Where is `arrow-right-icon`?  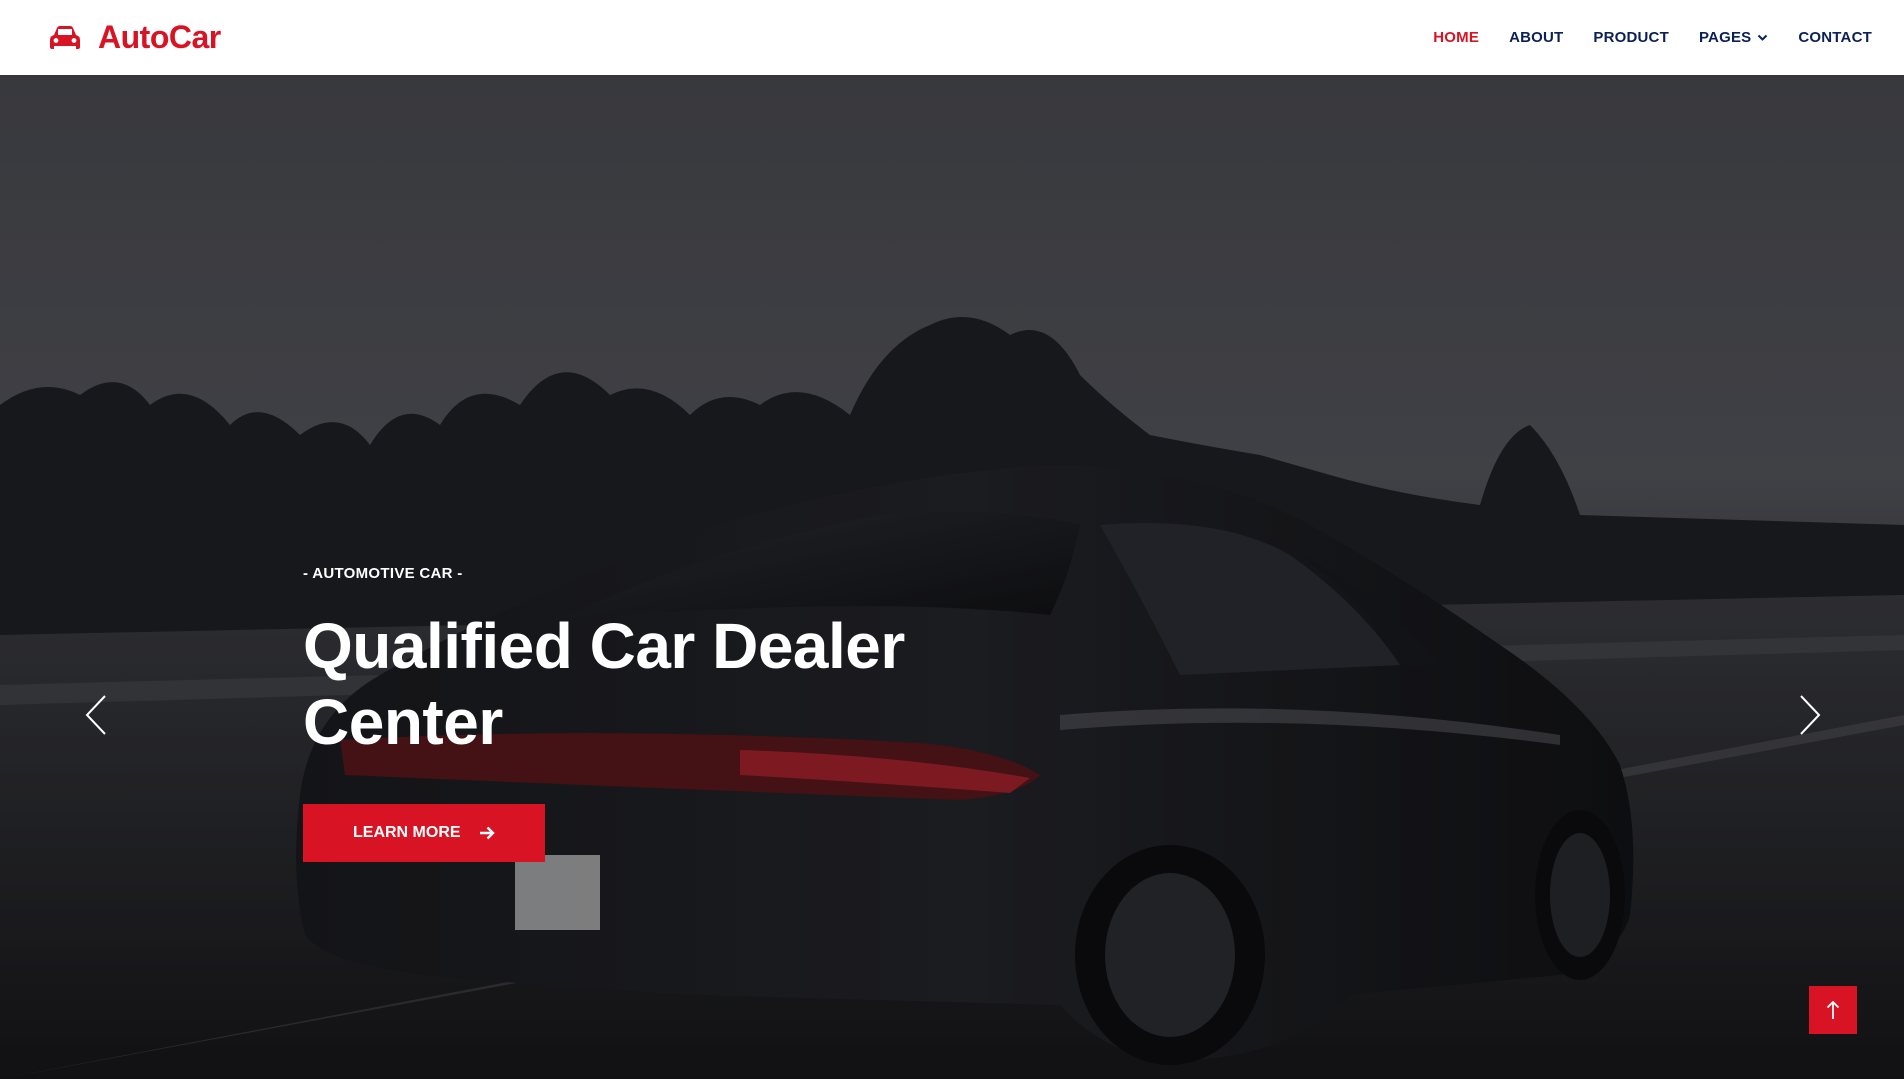
arrow-right-icon is located at coordinates (487, 833).